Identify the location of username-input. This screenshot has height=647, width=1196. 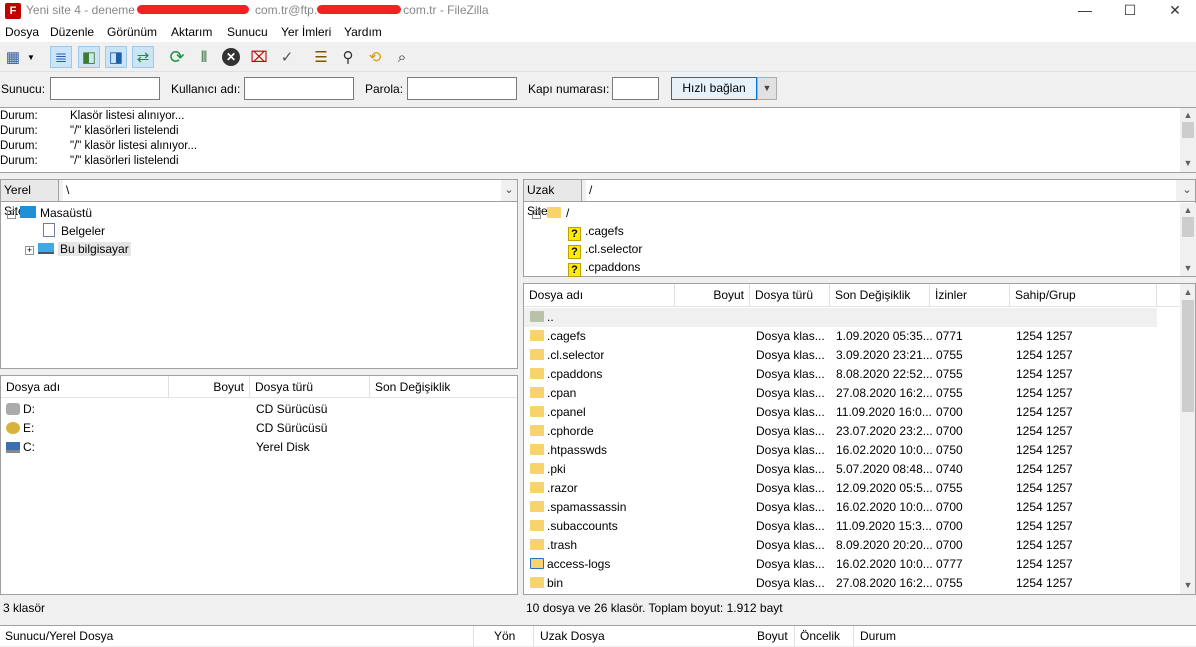
(299, 88).